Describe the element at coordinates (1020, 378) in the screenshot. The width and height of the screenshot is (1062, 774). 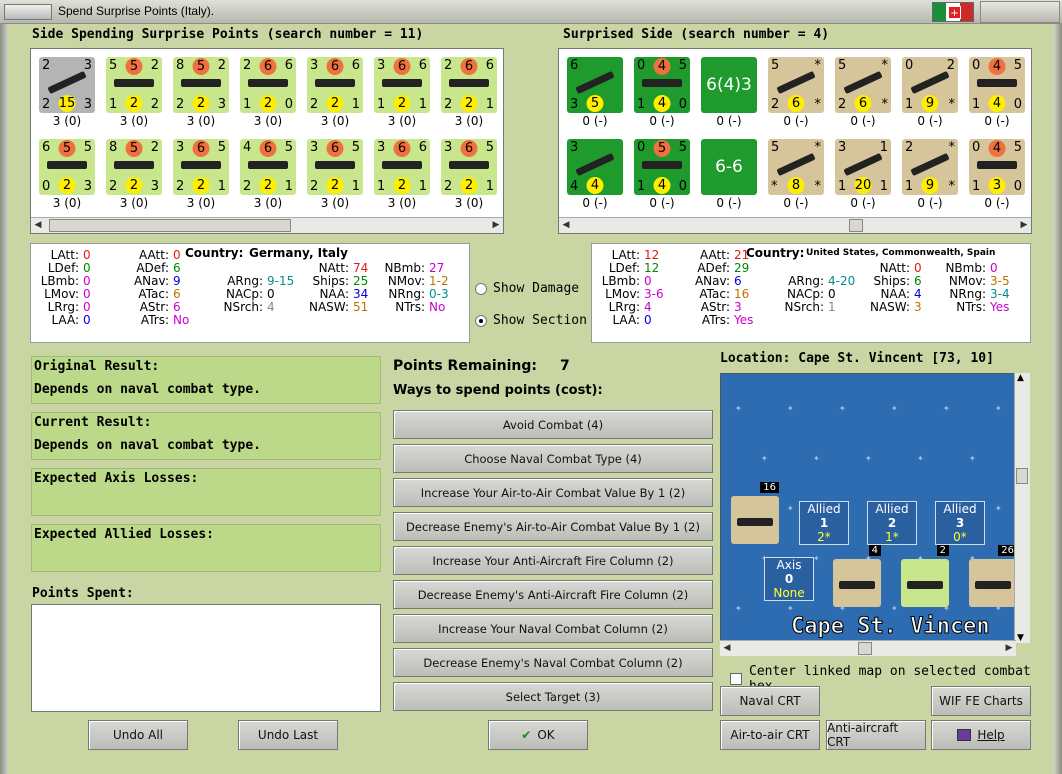
I see `scroll-up-icon: ▲` at that location.